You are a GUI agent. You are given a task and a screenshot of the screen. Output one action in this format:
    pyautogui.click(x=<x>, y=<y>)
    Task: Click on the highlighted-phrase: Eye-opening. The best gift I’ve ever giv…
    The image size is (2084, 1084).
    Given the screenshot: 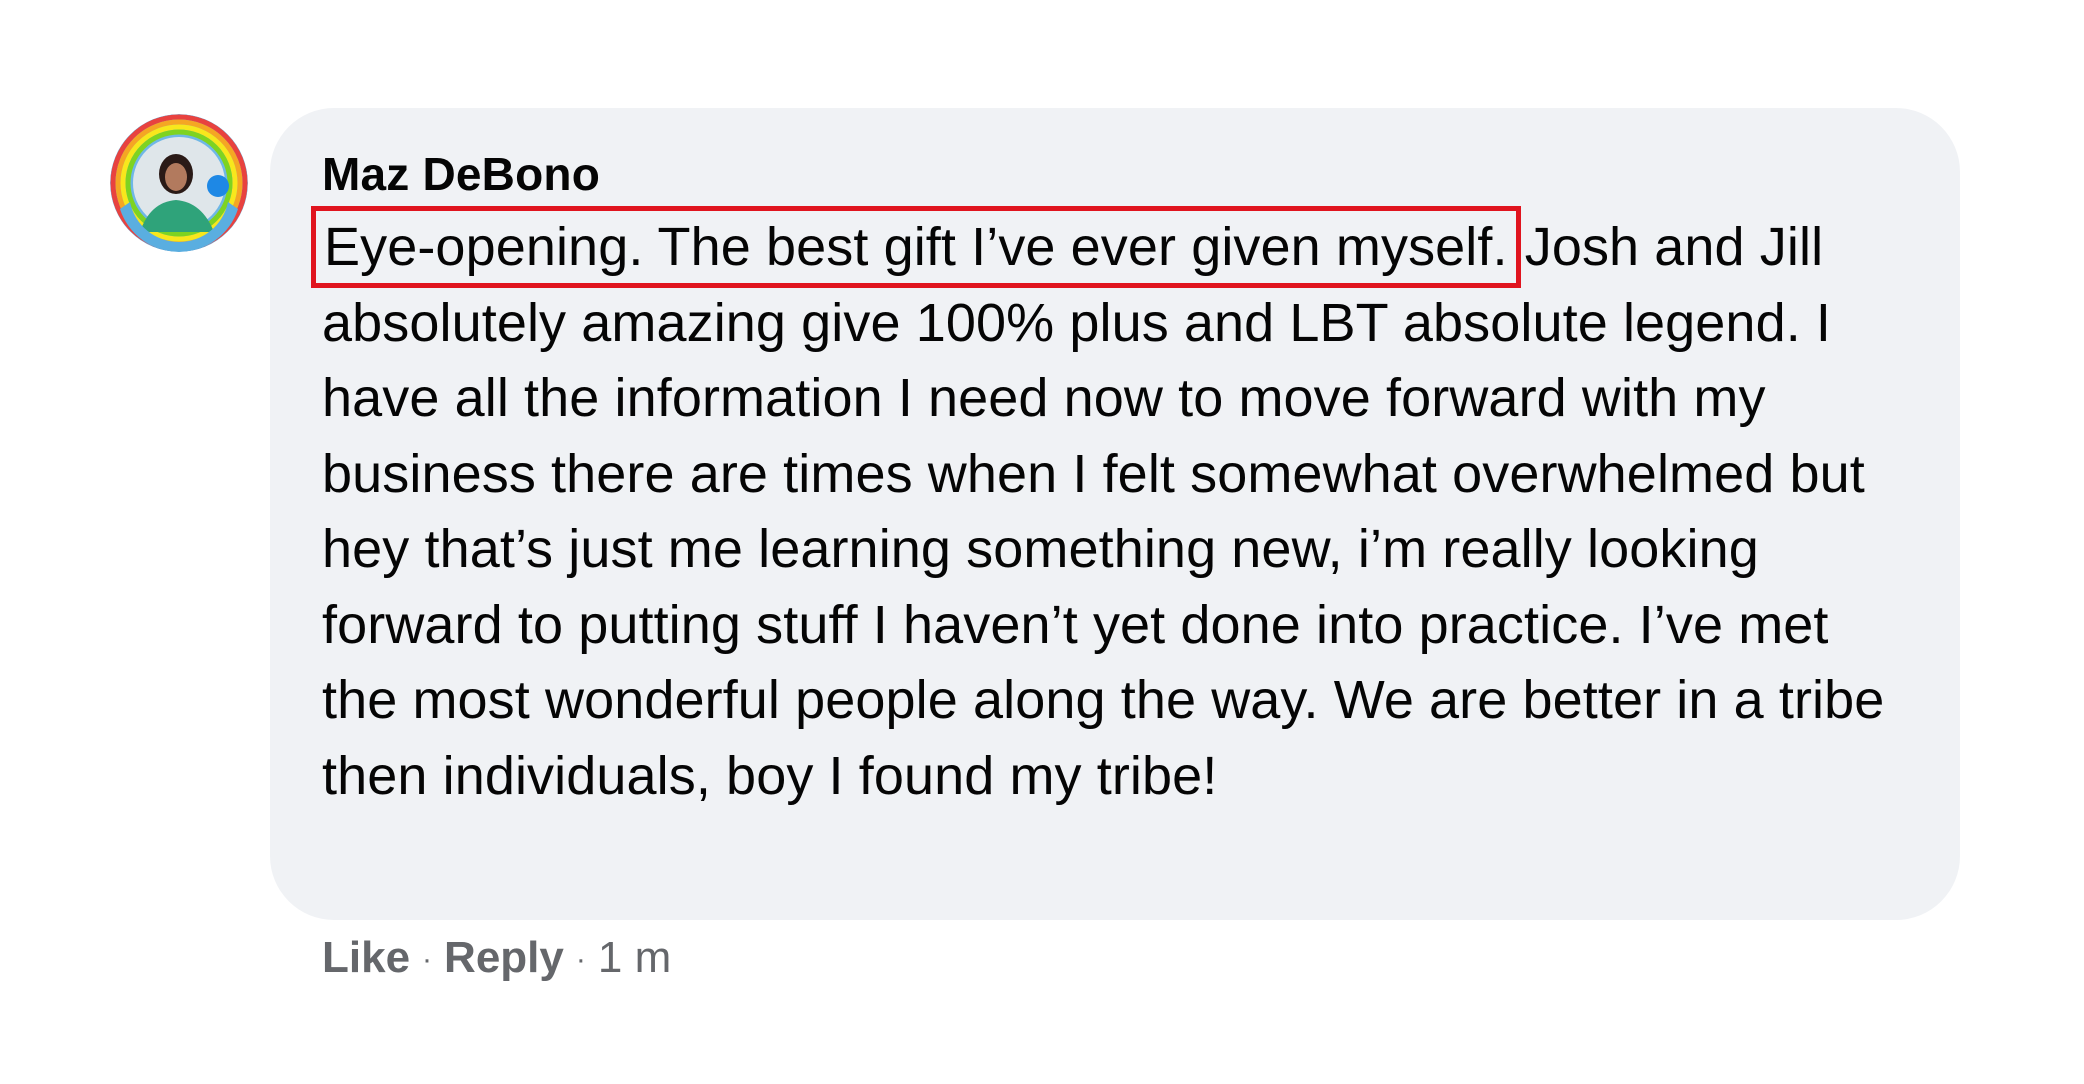 What is the action you would take?
    pyautogui.click(x=916, y=247)
    